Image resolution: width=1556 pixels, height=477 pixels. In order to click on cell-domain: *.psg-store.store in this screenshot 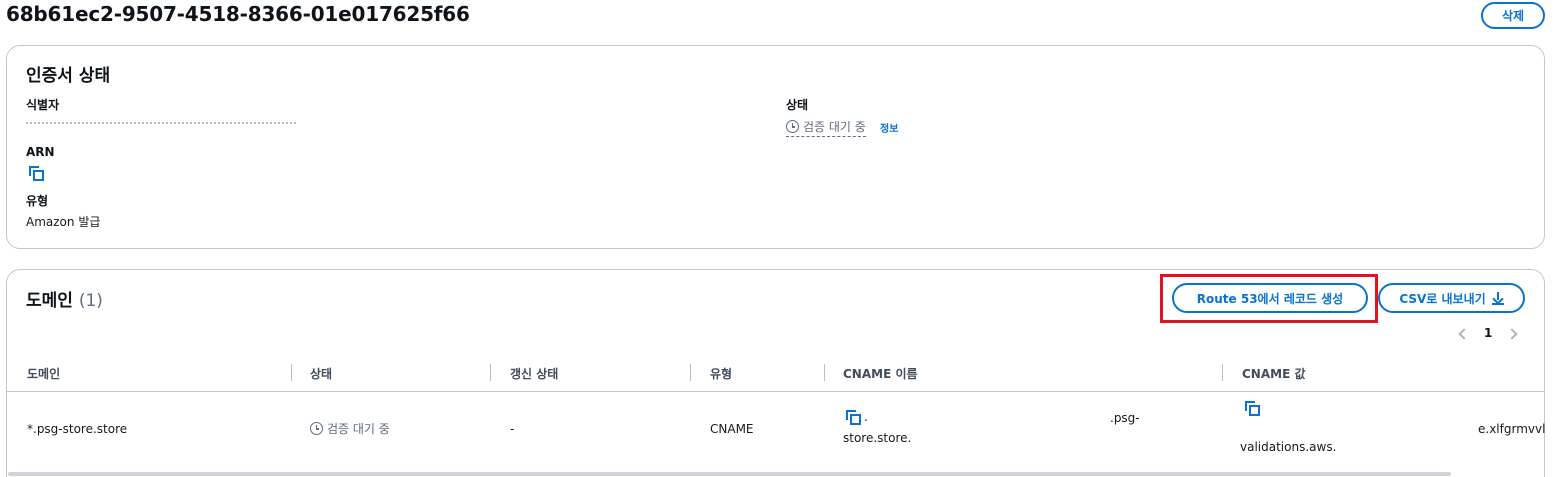, I will do `click(77, 429)`.